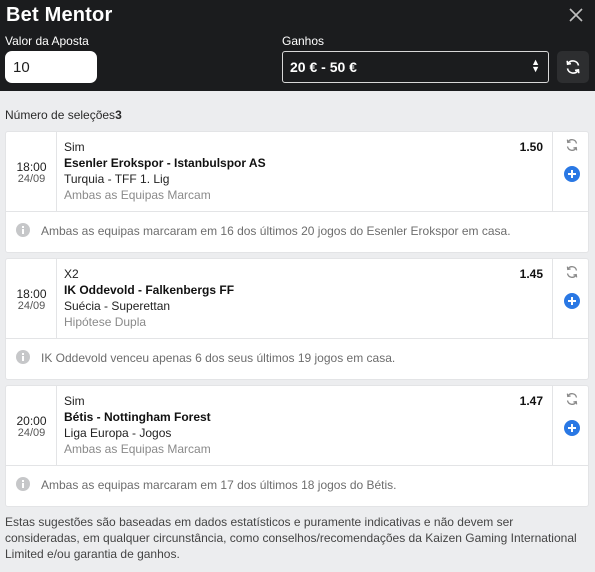 The height and width of the screenshot is (572, 595). I want to click on close-icon, so click(576, 15).